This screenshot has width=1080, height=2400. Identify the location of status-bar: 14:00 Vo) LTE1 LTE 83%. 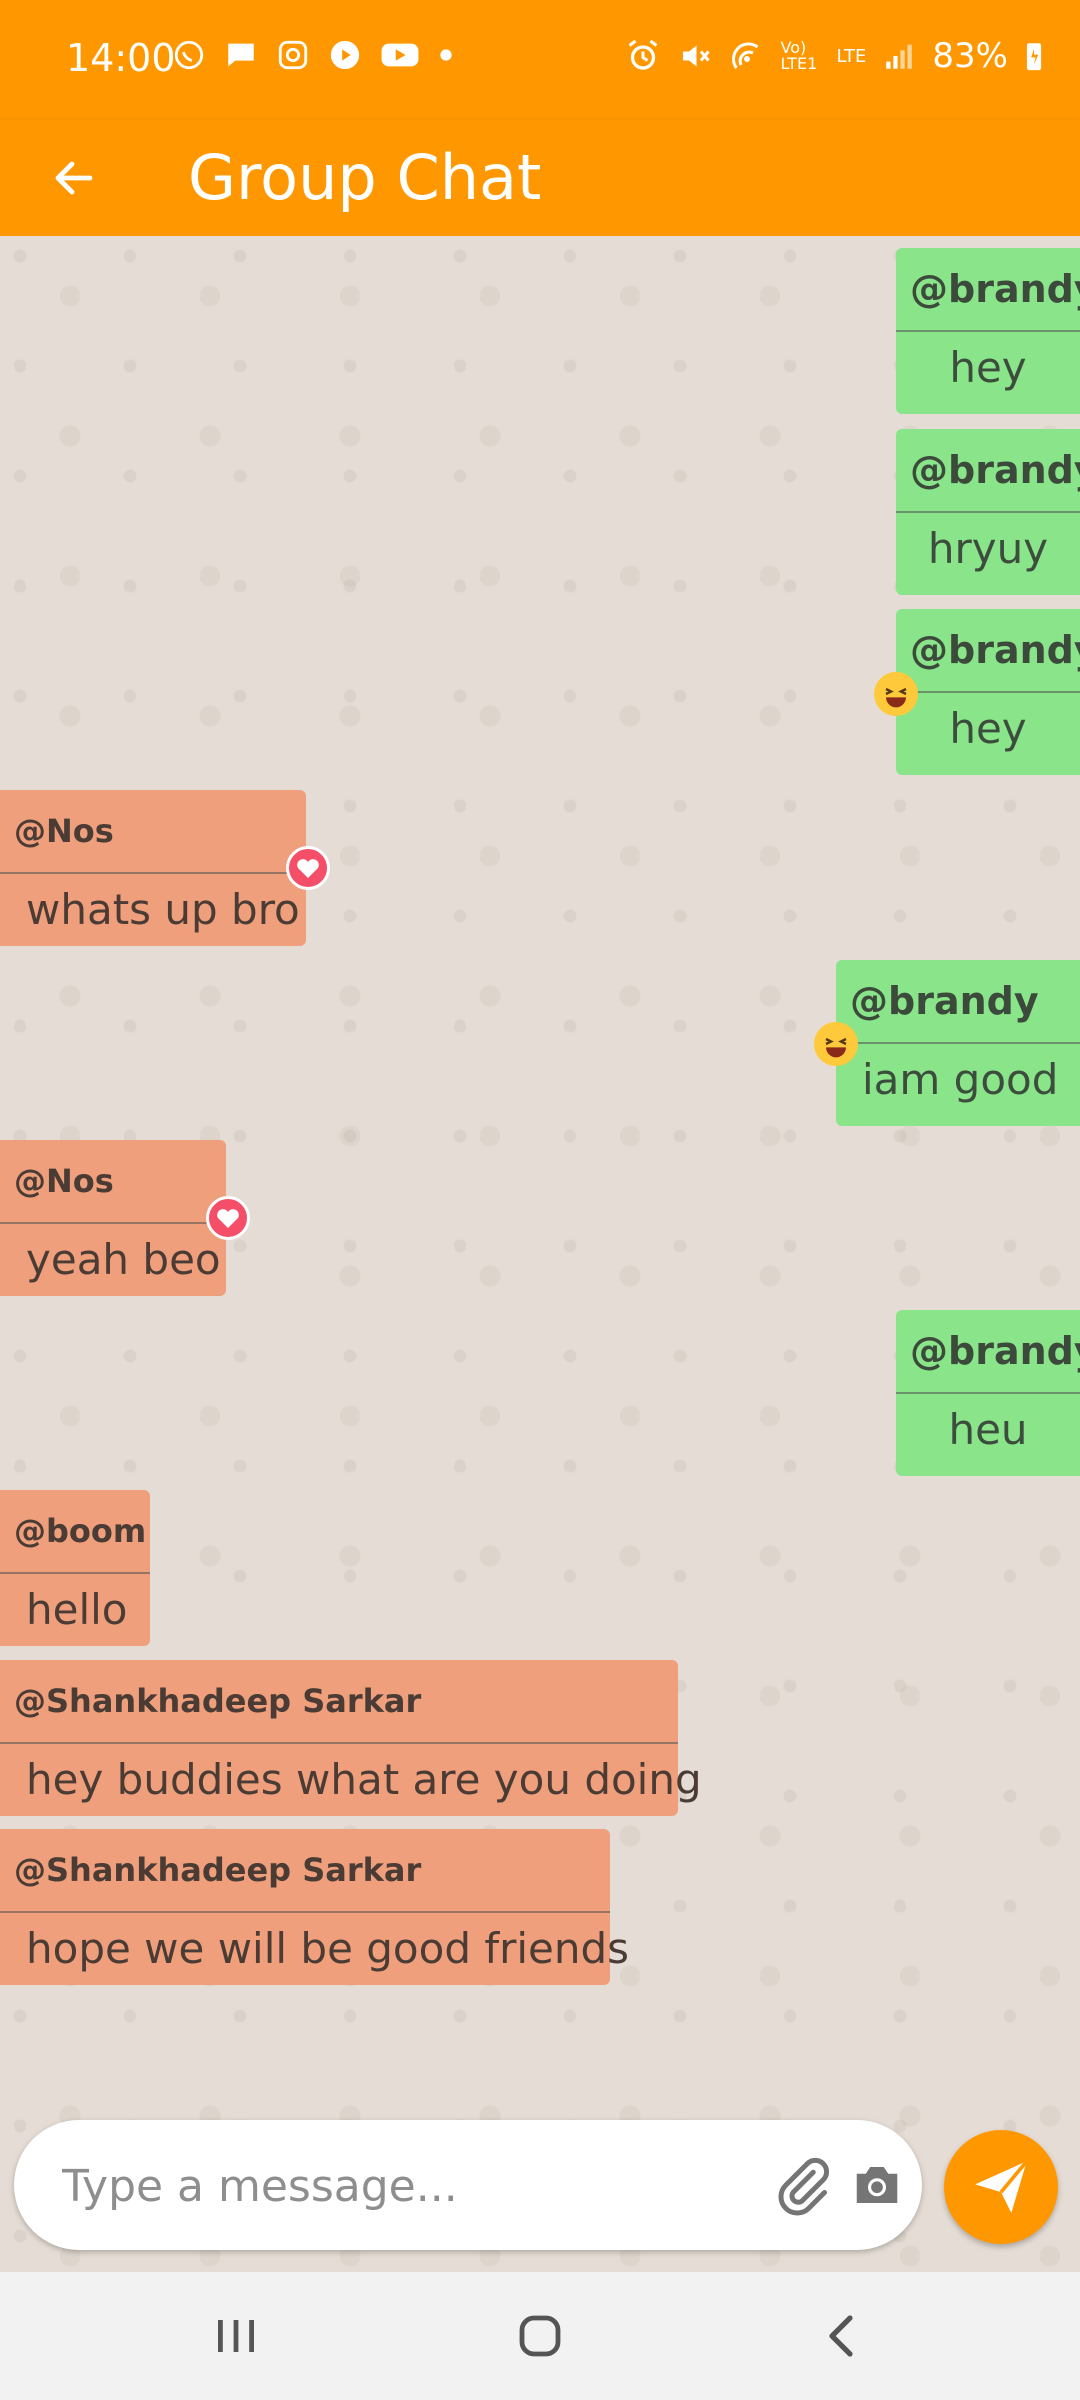
(540, 60).